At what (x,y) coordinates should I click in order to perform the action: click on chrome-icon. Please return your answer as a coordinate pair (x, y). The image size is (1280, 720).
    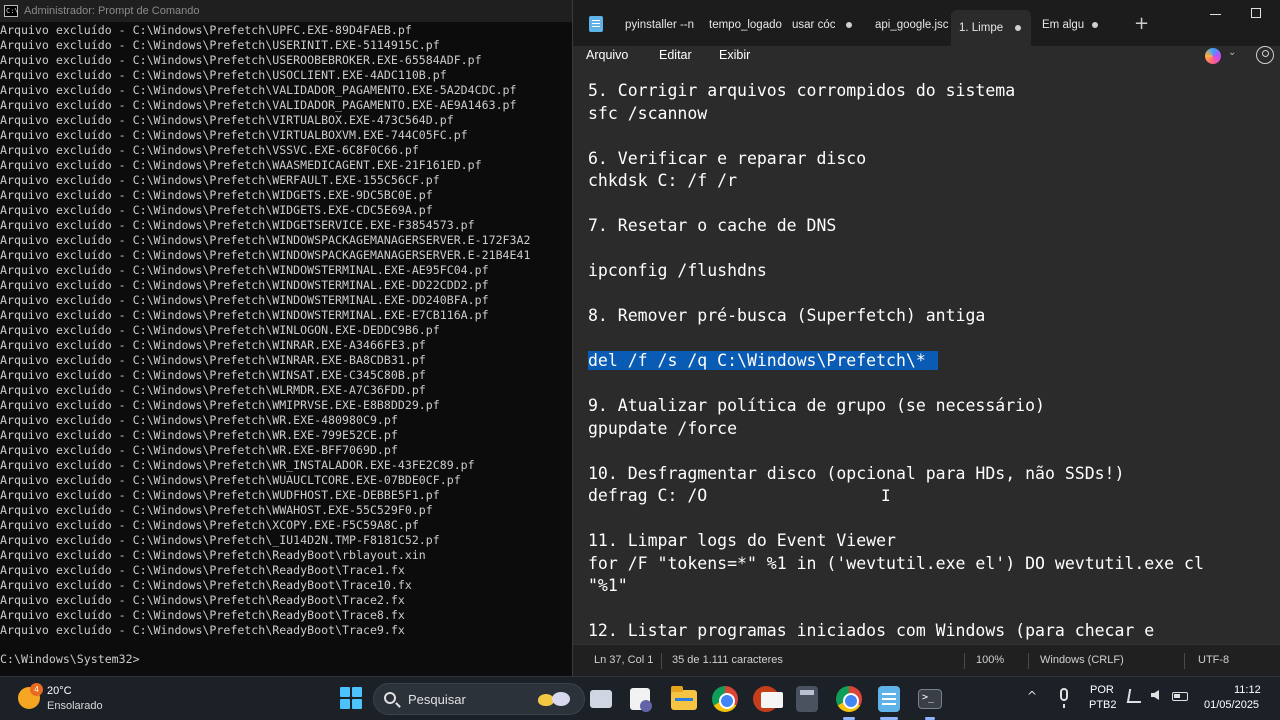
    Looking at the image, I should click on (725, 699).